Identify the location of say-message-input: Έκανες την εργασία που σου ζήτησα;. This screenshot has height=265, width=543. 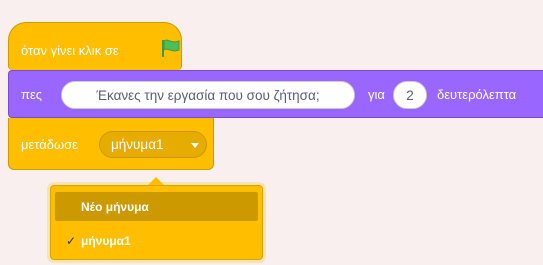
(208, 95).